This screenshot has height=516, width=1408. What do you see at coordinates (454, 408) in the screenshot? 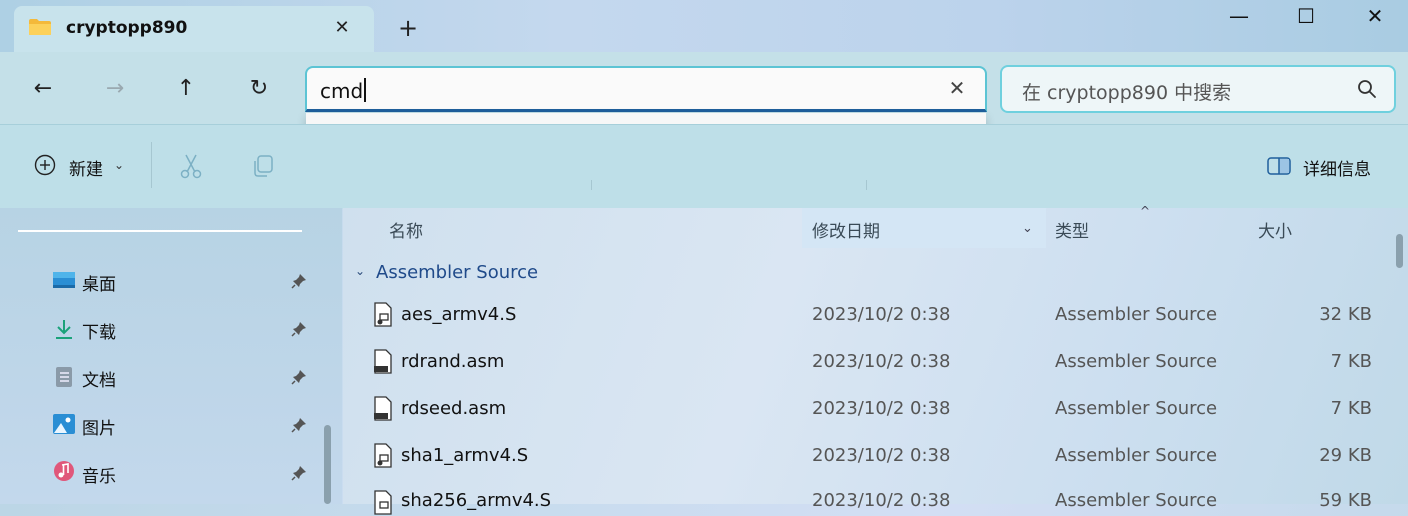
I see `file-name: rdseed.asm` at bounding box center [454, 408].